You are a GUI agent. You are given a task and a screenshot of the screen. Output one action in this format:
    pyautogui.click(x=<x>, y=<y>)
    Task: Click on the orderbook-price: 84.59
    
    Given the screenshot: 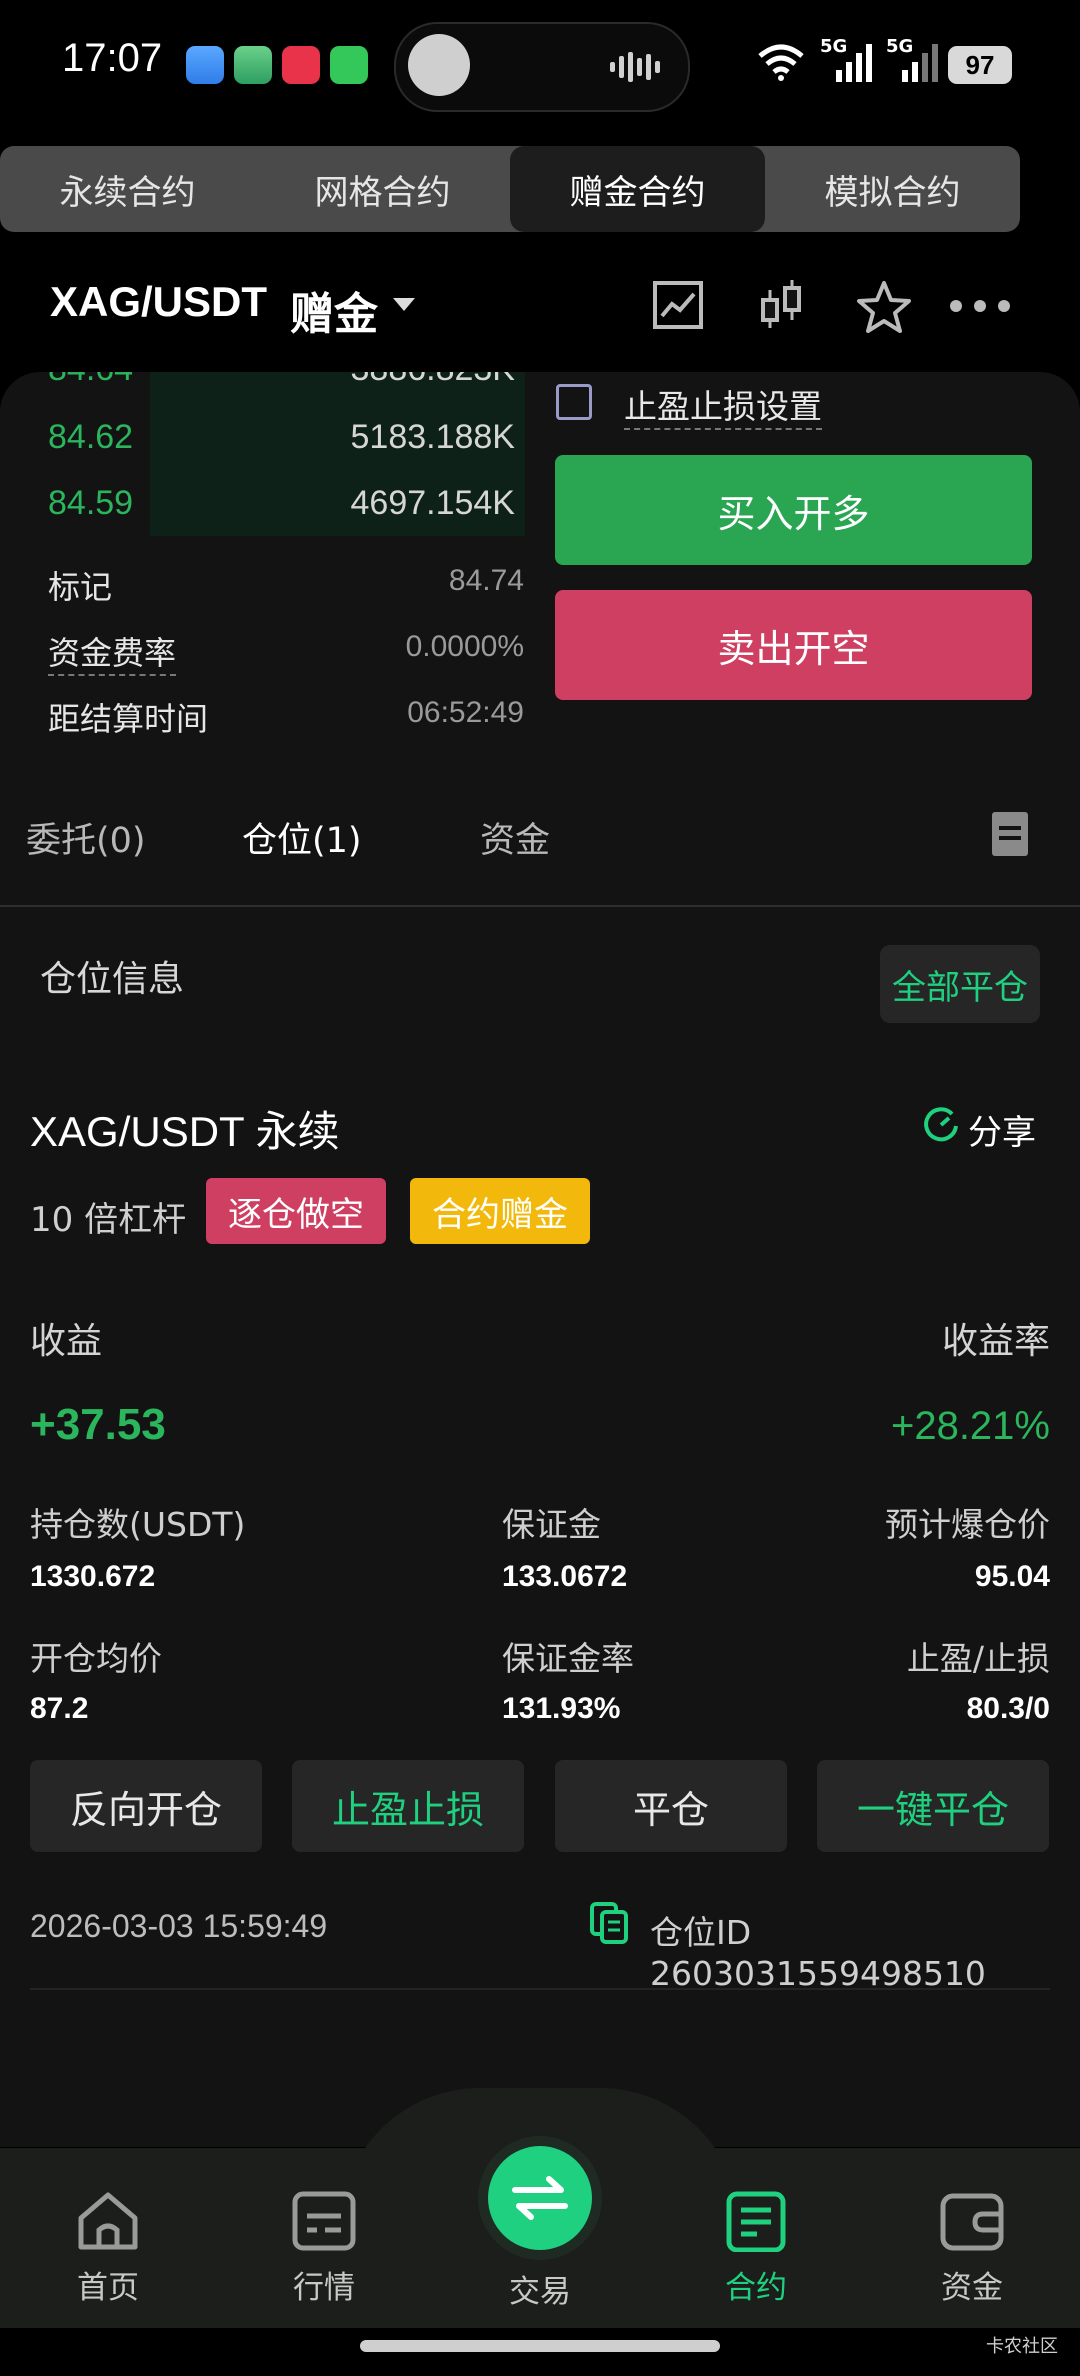 What is the action you would take?
    pyautogui.click(x=90, y=503)
    